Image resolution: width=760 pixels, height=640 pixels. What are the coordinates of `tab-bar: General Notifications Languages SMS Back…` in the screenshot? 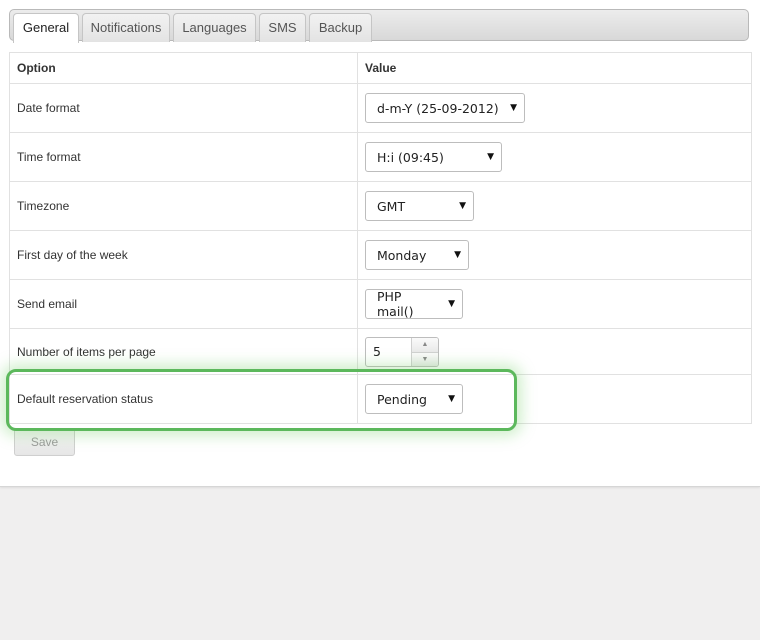 It's located at (379, 26).